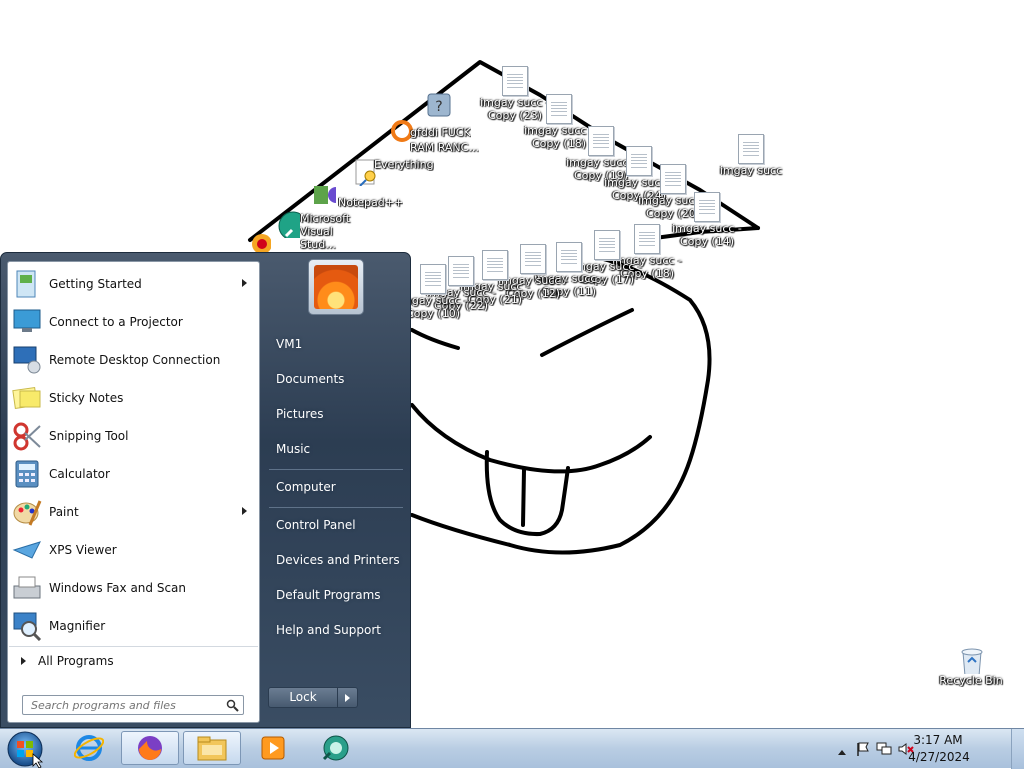  Describe the element at coordinates (512, 748) in the screenshot. I see `taskbar: 3:17 AM 4/27/2024` at that location.